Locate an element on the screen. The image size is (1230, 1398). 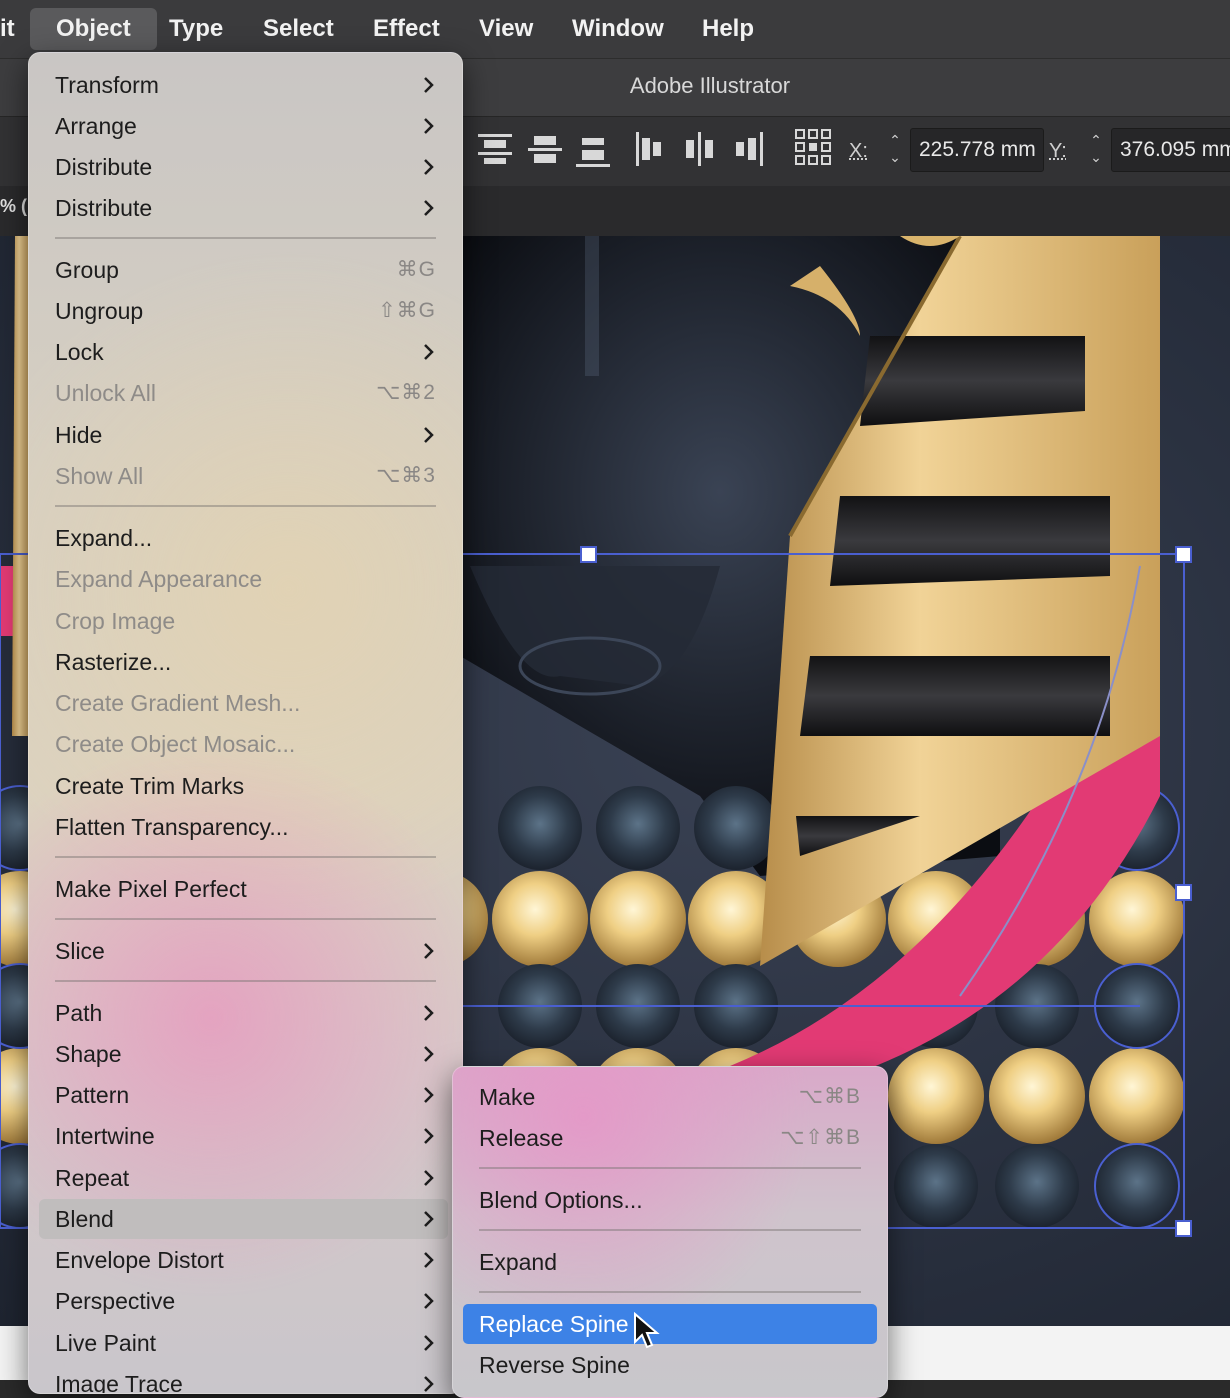
x-stepper-icon: ⌃ ⌄ is located at coordinates (895, 150).